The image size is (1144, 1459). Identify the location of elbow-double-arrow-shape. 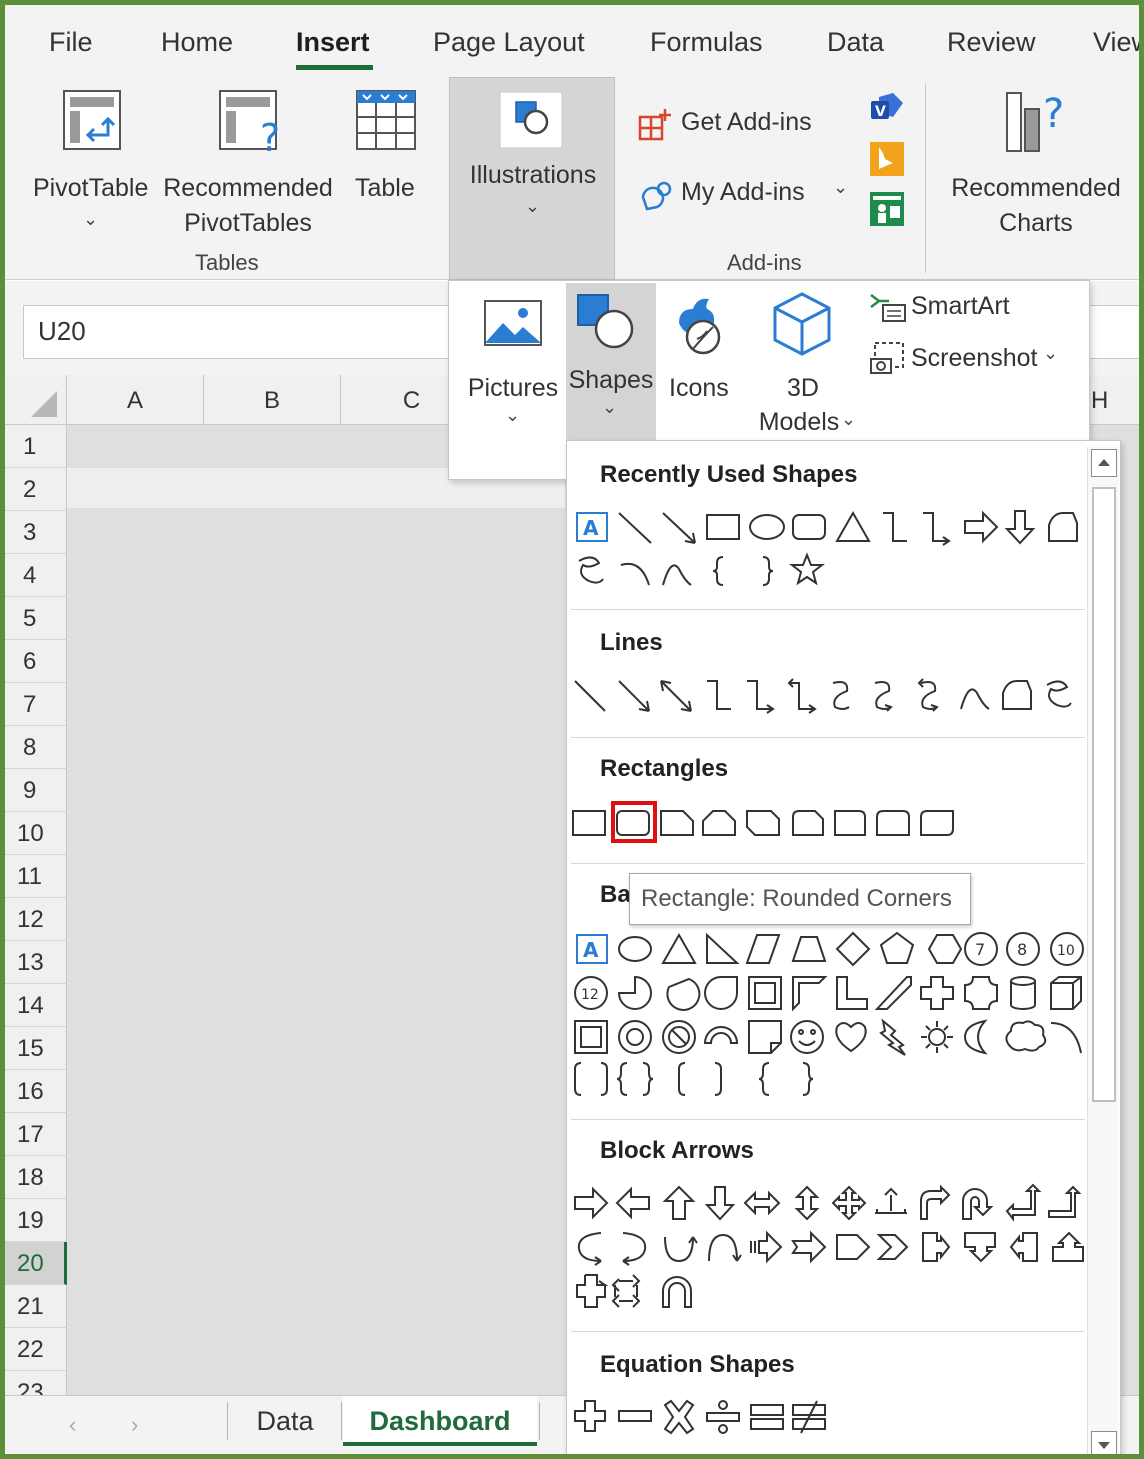
(802, 696).